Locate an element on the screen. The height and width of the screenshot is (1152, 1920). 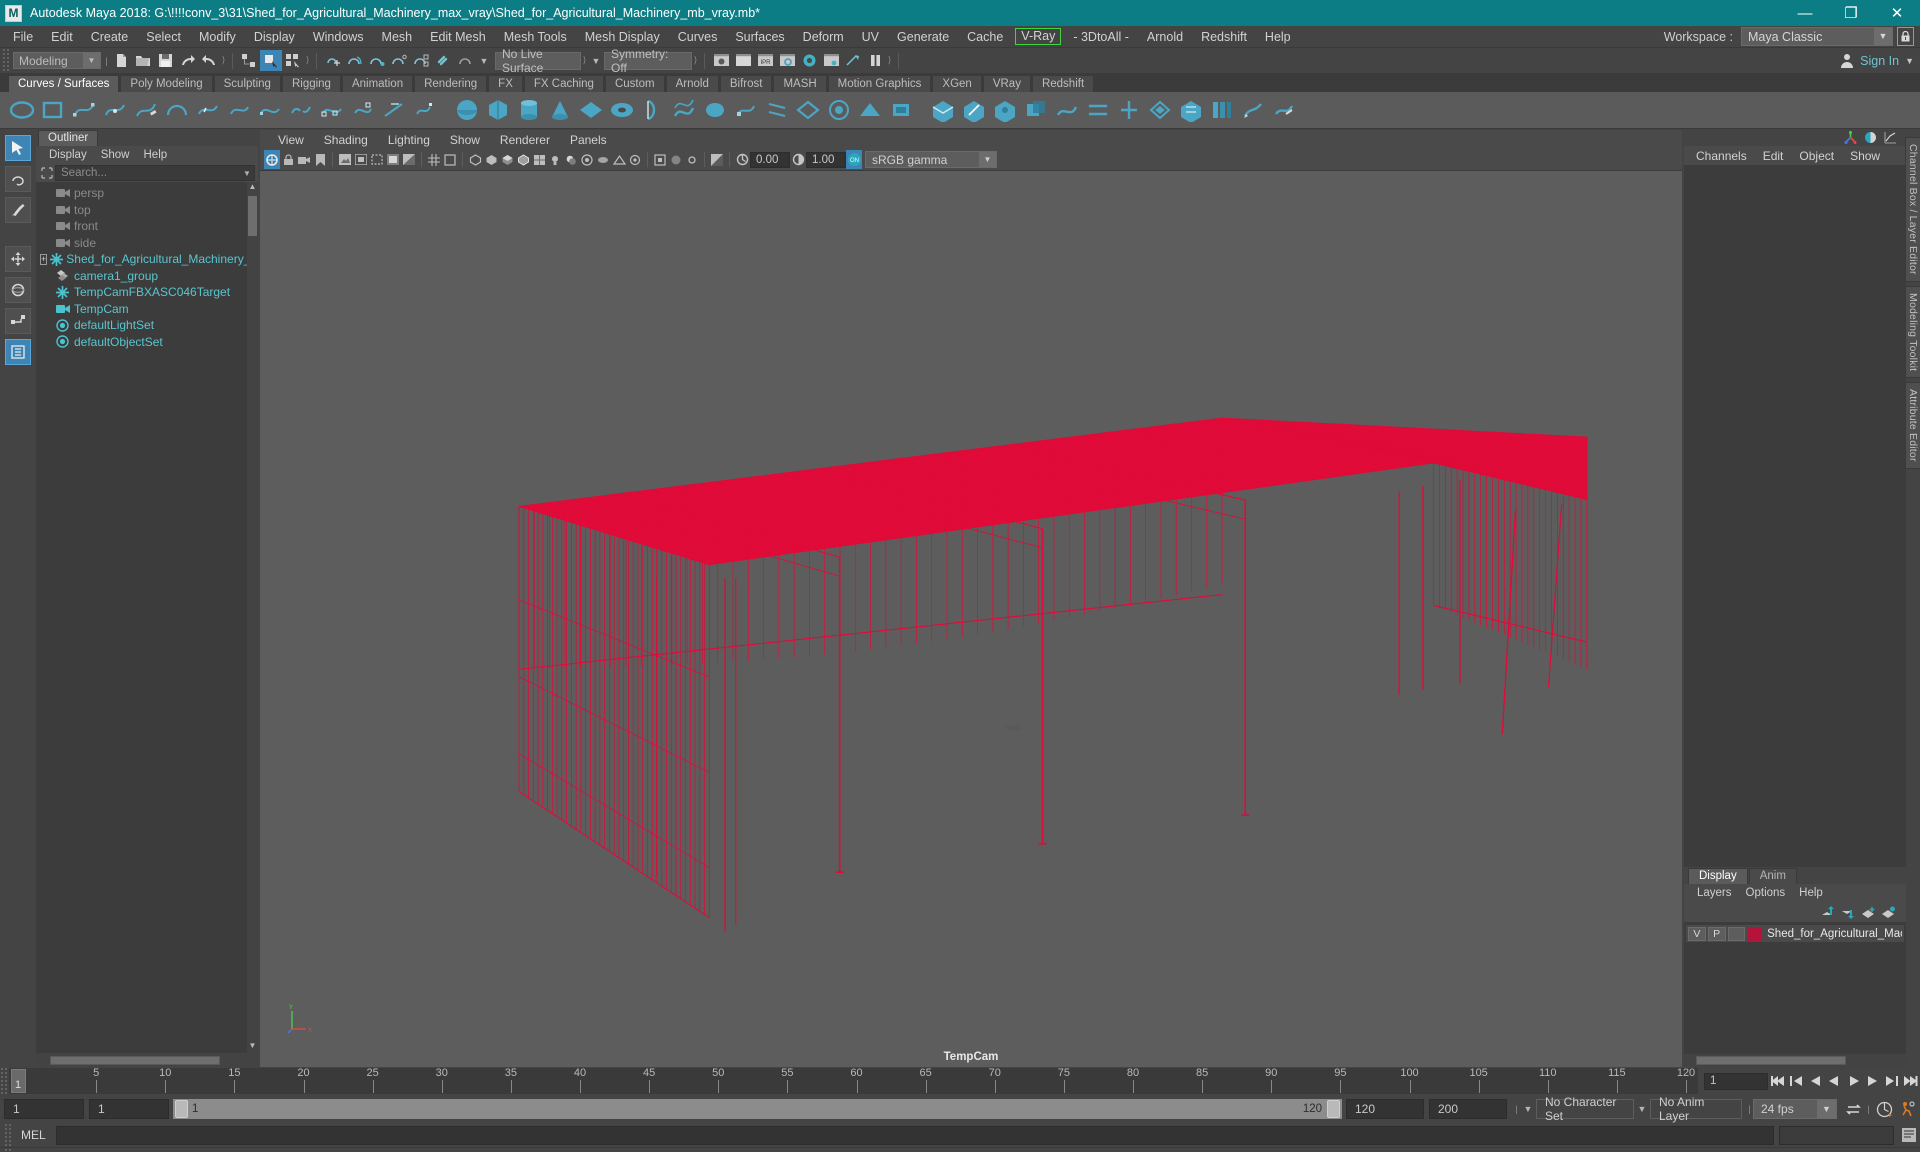
minimize-icon: — is located at coordinates (1805, 13).